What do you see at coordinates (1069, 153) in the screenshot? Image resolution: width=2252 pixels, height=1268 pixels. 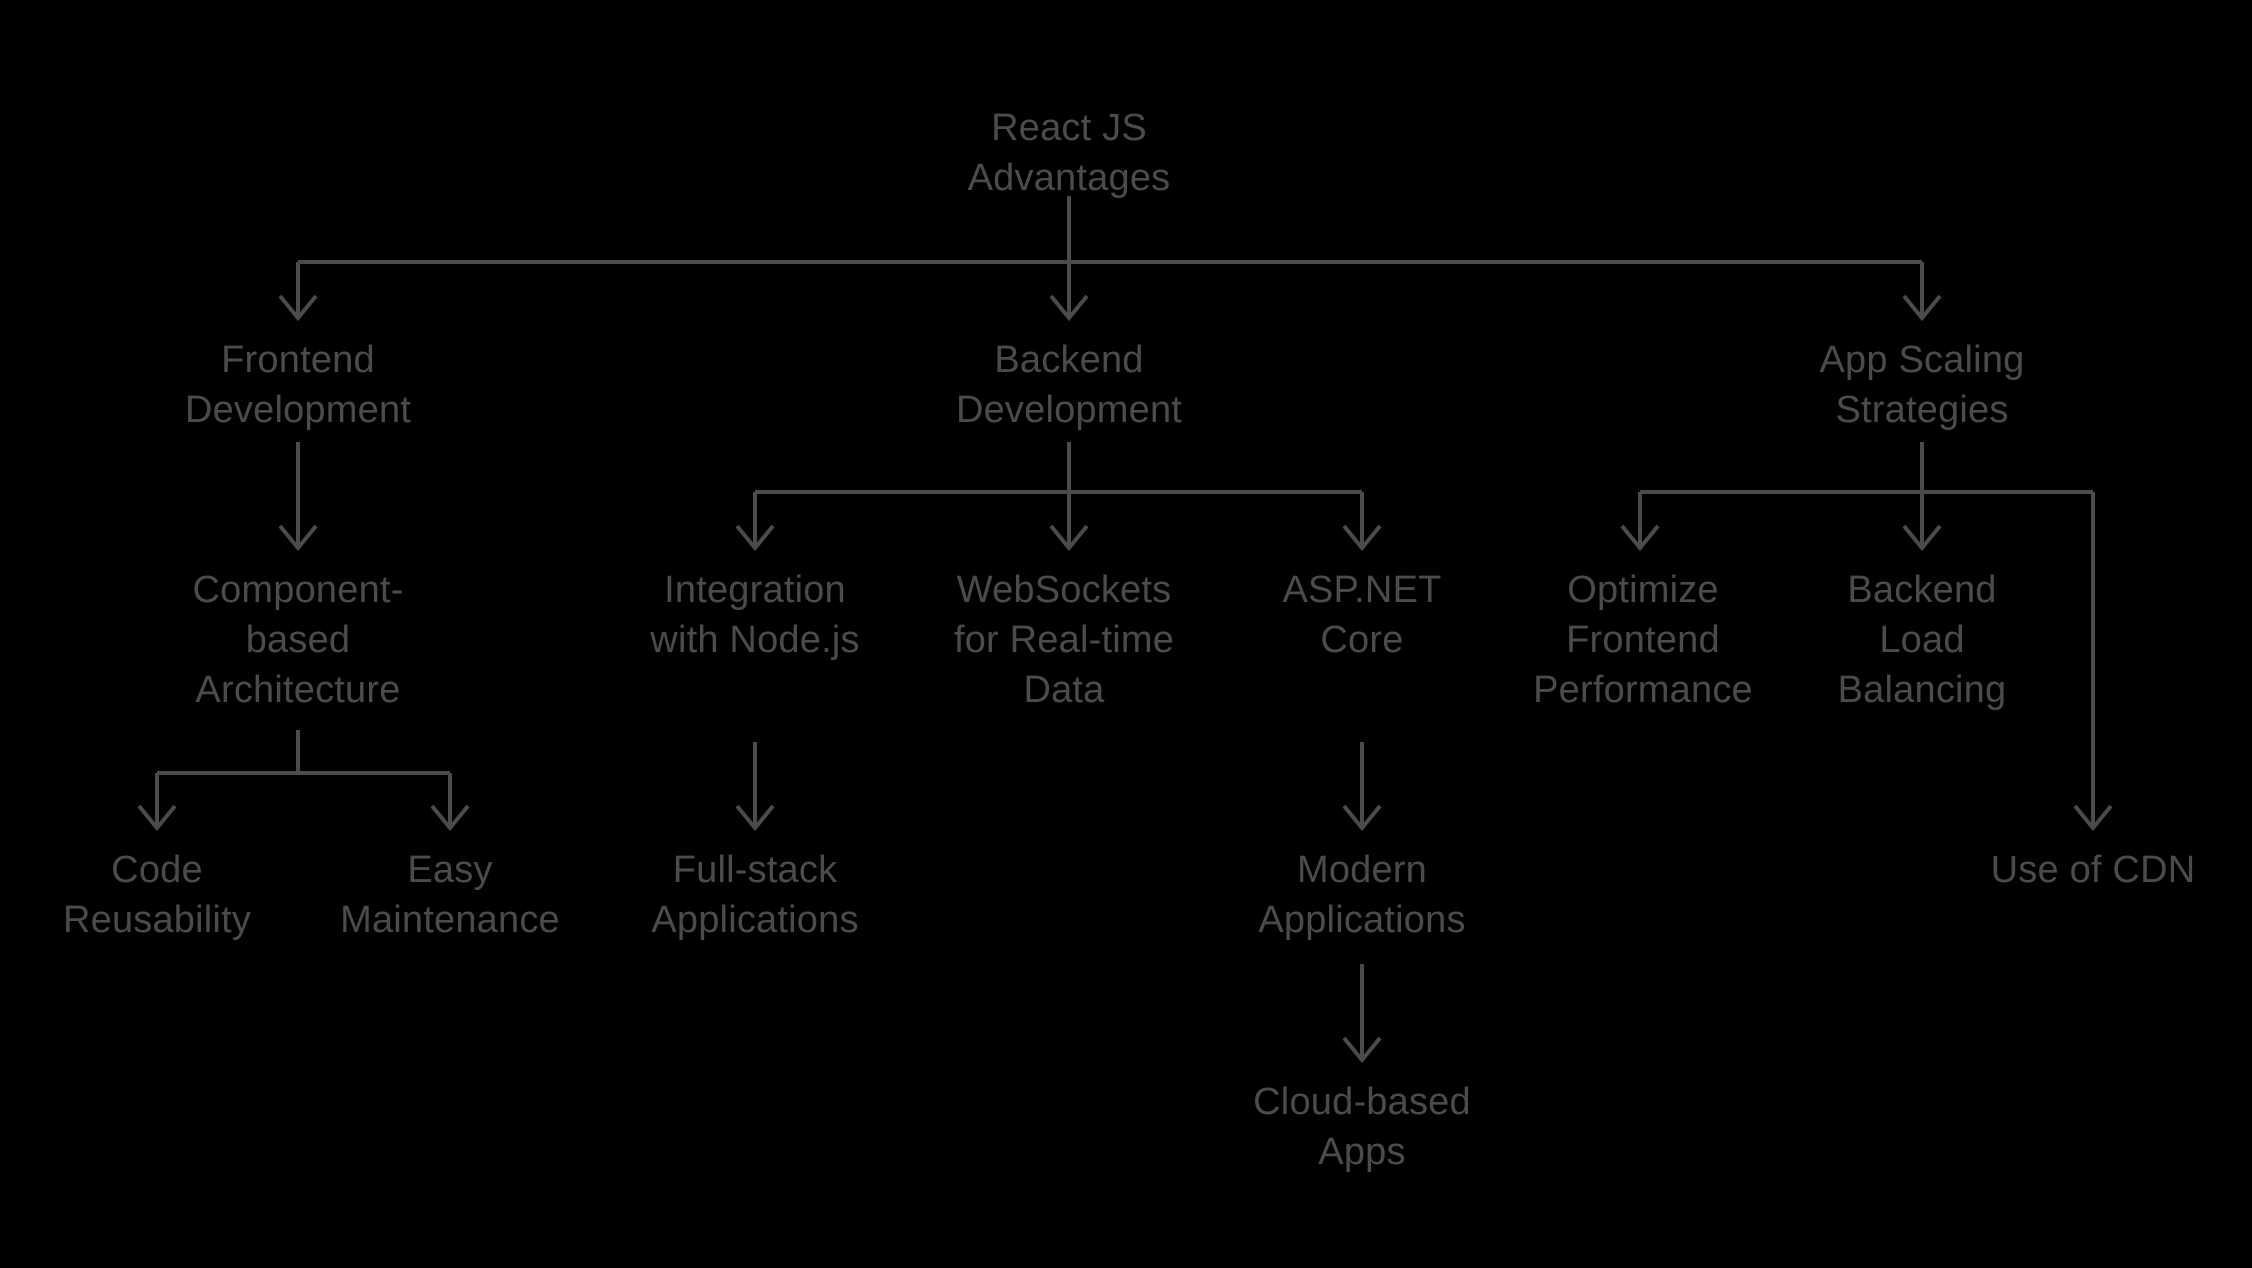 I see `node-react-js-advantages: React JS Advantages` at bounding box center [1069, 153].